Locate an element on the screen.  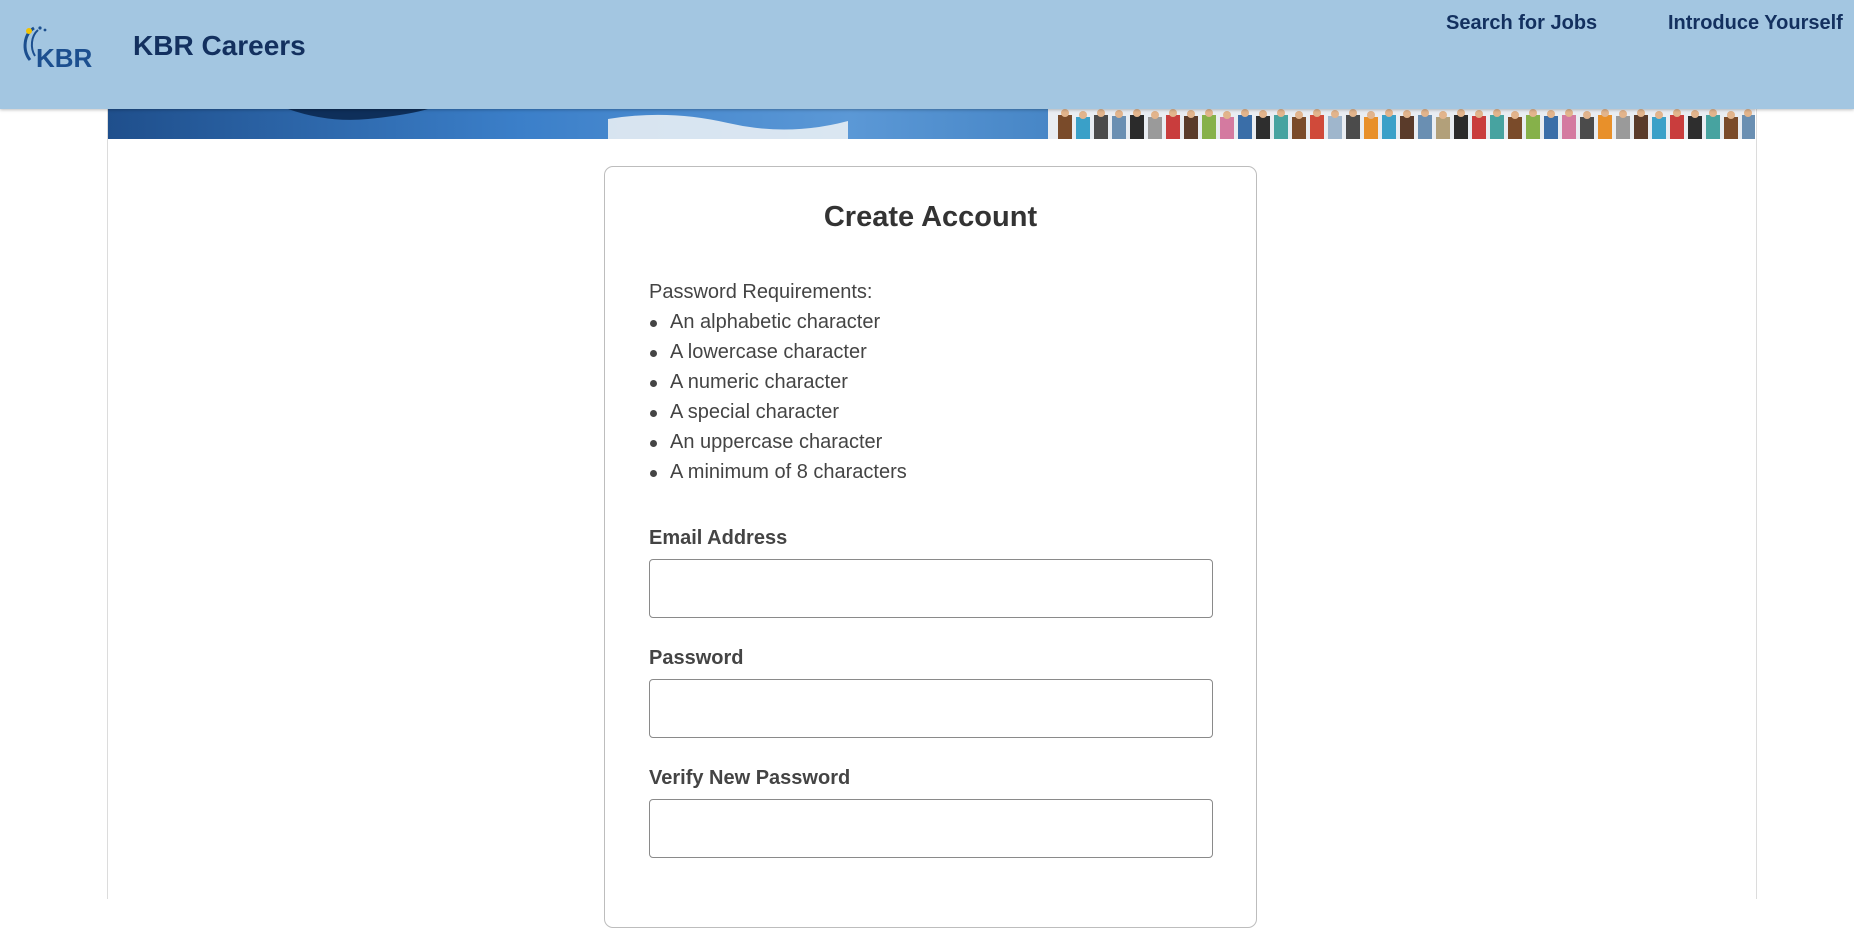
kbr-logo: KBR is located at coordinates (58, 48).